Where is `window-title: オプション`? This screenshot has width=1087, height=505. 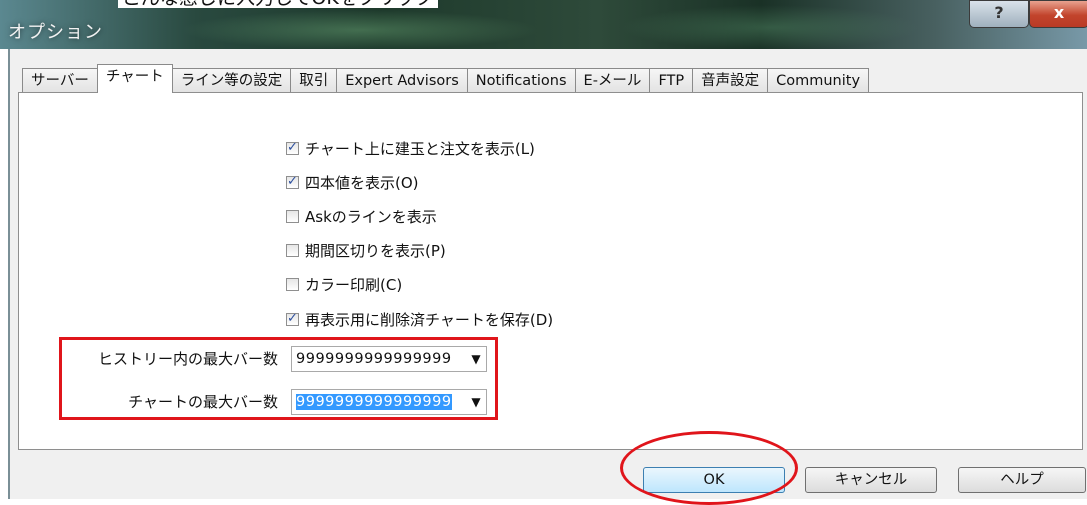 window-title: オプション is located at coordinates (55, 32).